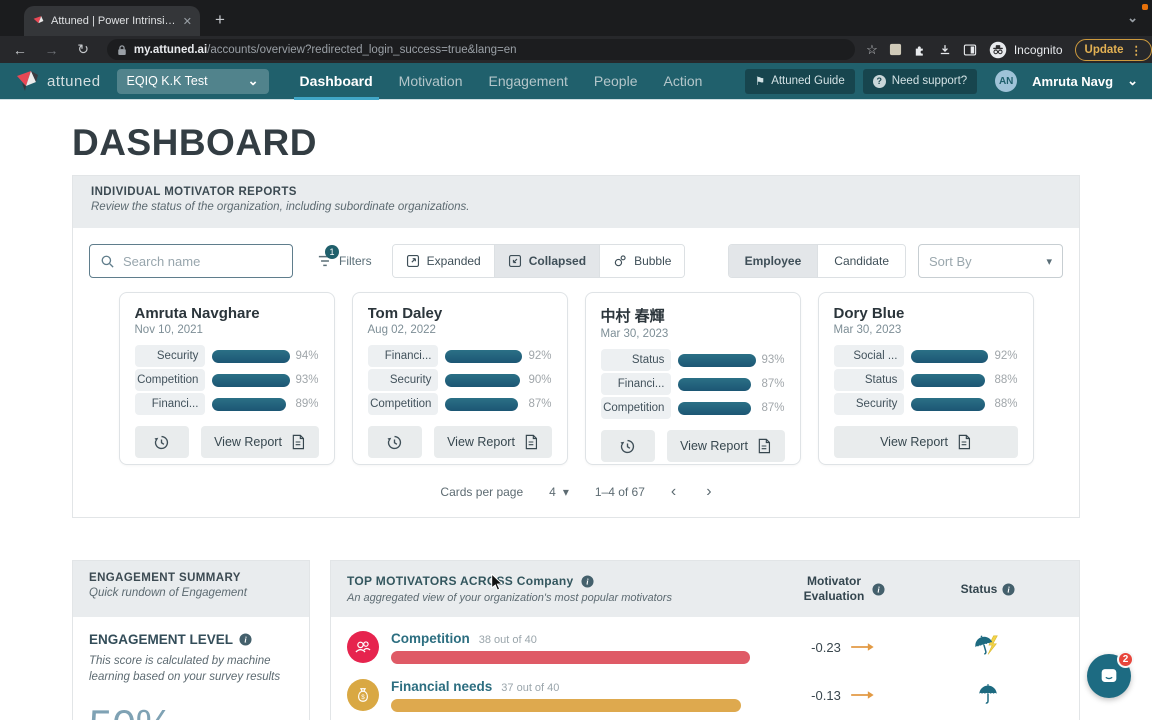 The image size is (1152, 720). Describe the element at coordinates (431, 81) in the screenshot. I see `nav-item-motivation: Motivation` at that location.